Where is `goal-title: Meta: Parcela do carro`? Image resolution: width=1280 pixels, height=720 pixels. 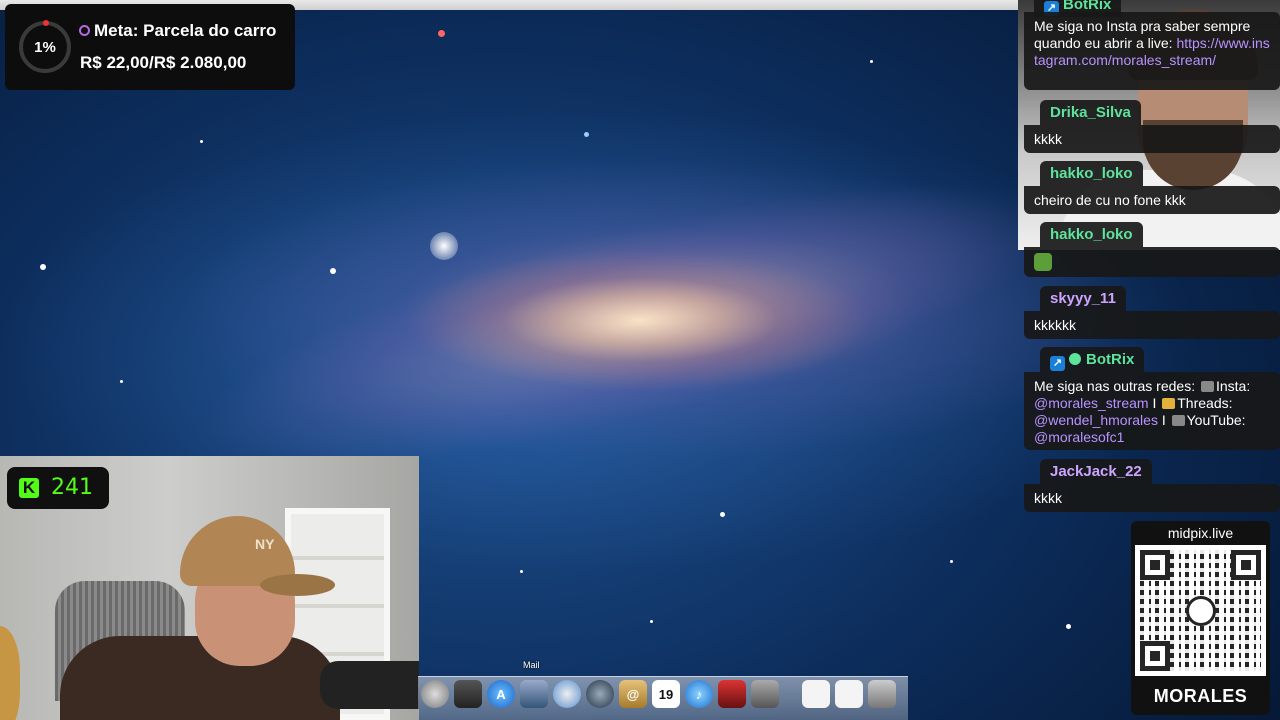 goal-title: Meta: Parcela do carro is located at coordinates (185, 30).